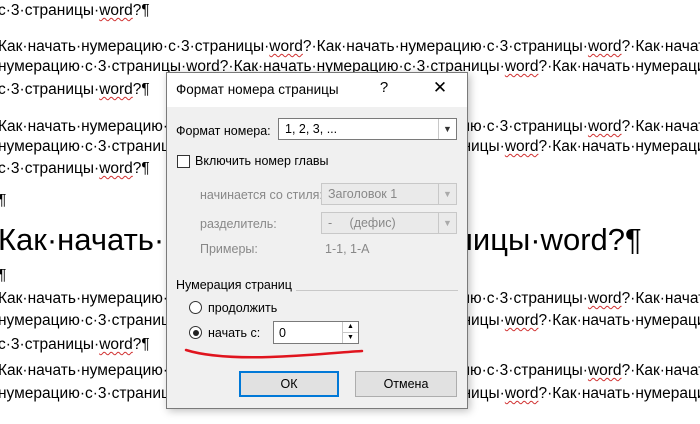 The image size is (700, 424). I want to click on help-icon: ?, so click(384, 87).